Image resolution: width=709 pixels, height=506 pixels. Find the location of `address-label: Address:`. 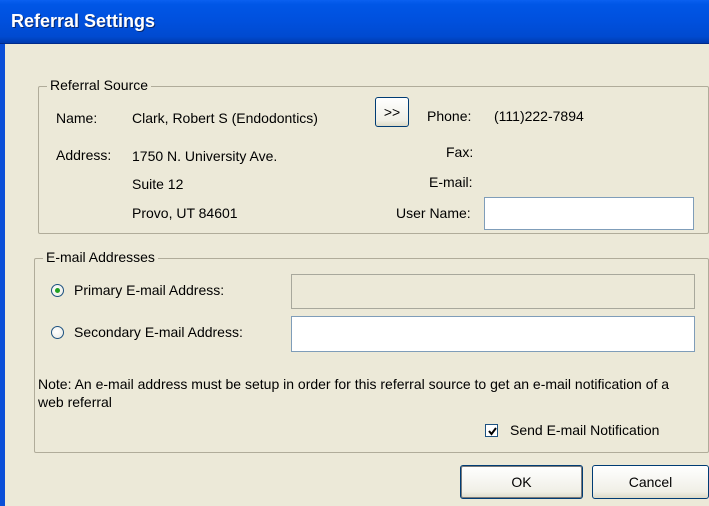

address-label: Address: is located at coordinates (84, 155).